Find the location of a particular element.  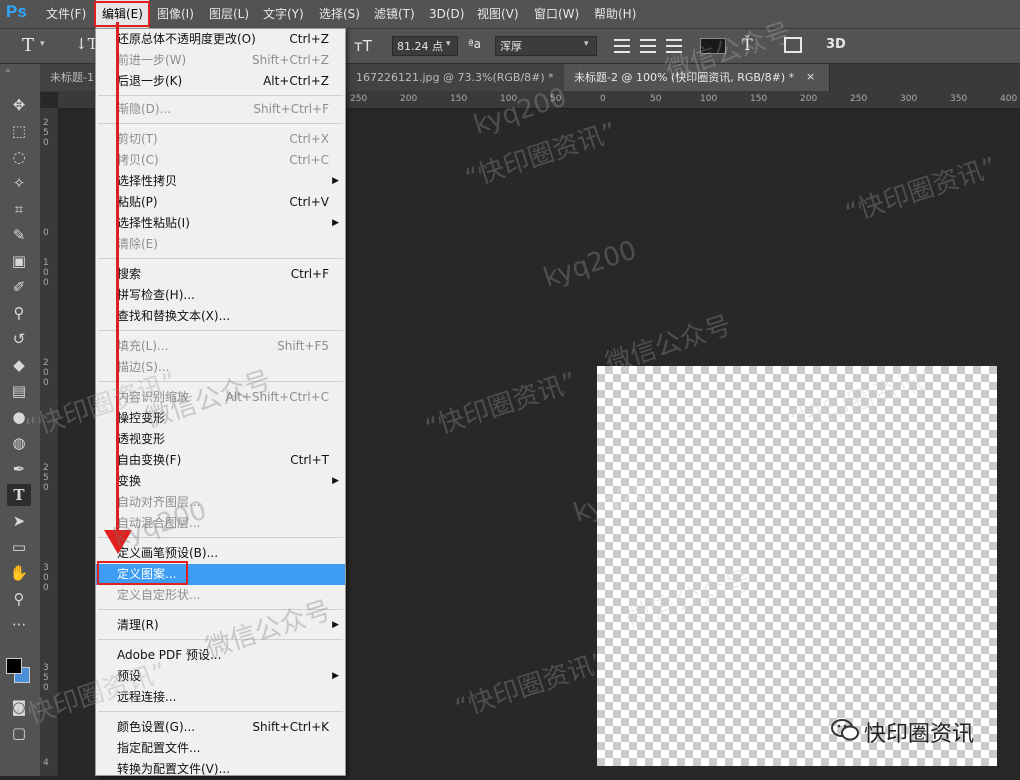

menu-item-clear: 清除(E) is located at coordinates (220, 244).